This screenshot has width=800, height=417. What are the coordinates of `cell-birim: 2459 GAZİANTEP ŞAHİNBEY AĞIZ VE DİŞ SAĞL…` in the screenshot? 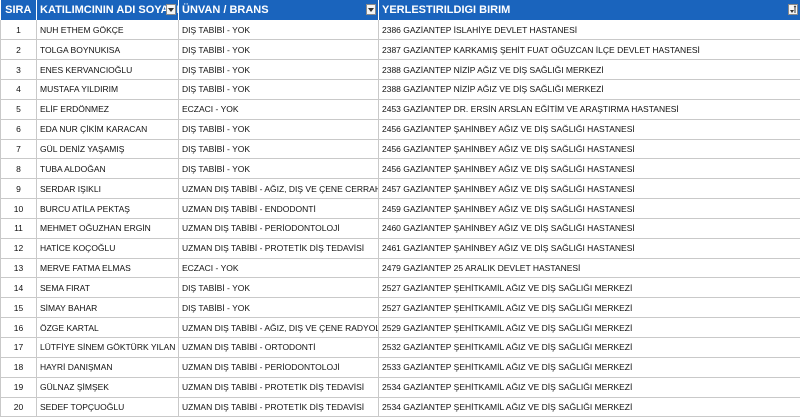 It's located at (589, 208).